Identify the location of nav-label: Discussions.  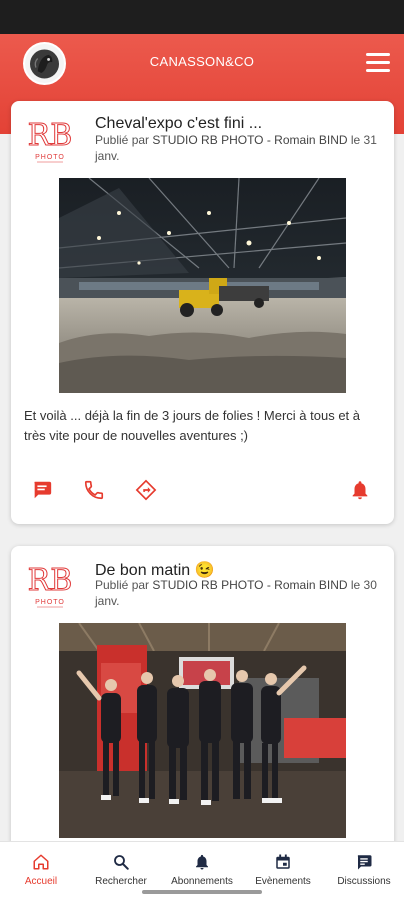
(364, 881).